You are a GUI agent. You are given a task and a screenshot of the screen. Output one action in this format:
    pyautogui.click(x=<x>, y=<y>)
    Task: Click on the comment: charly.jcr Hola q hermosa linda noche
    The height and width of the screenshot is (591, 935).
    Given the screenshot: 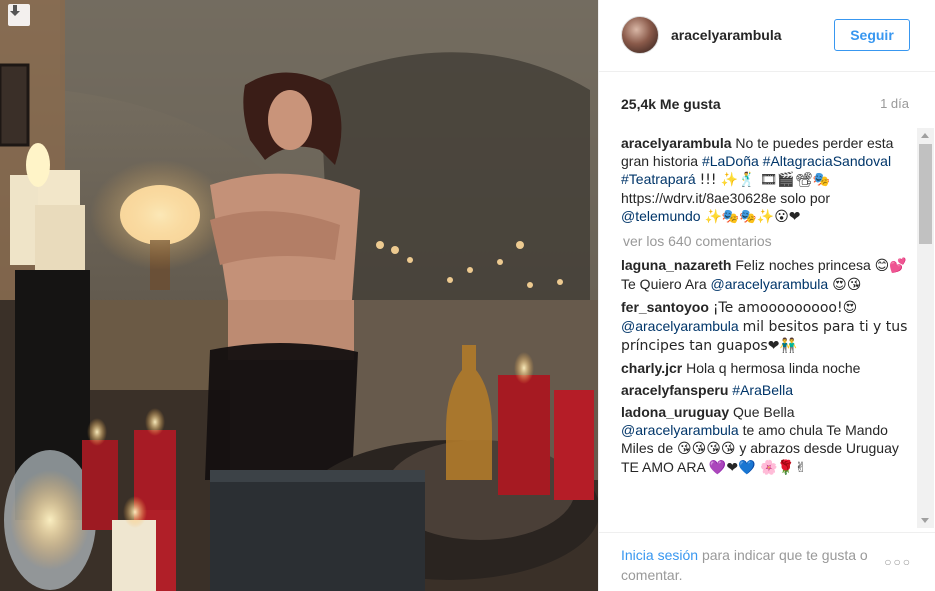 What is the action you would take?
    pyautogui.click(x=766, y=368)
    